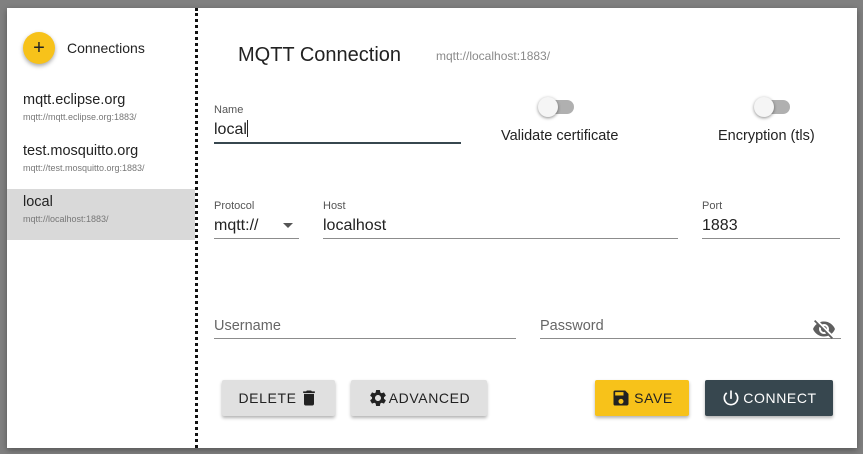 The height and width of the screenshot is (454, 863). Describe the element at coordinates (234, 206) in the screenshot. I see `protocol-label: Protocol` at that location.